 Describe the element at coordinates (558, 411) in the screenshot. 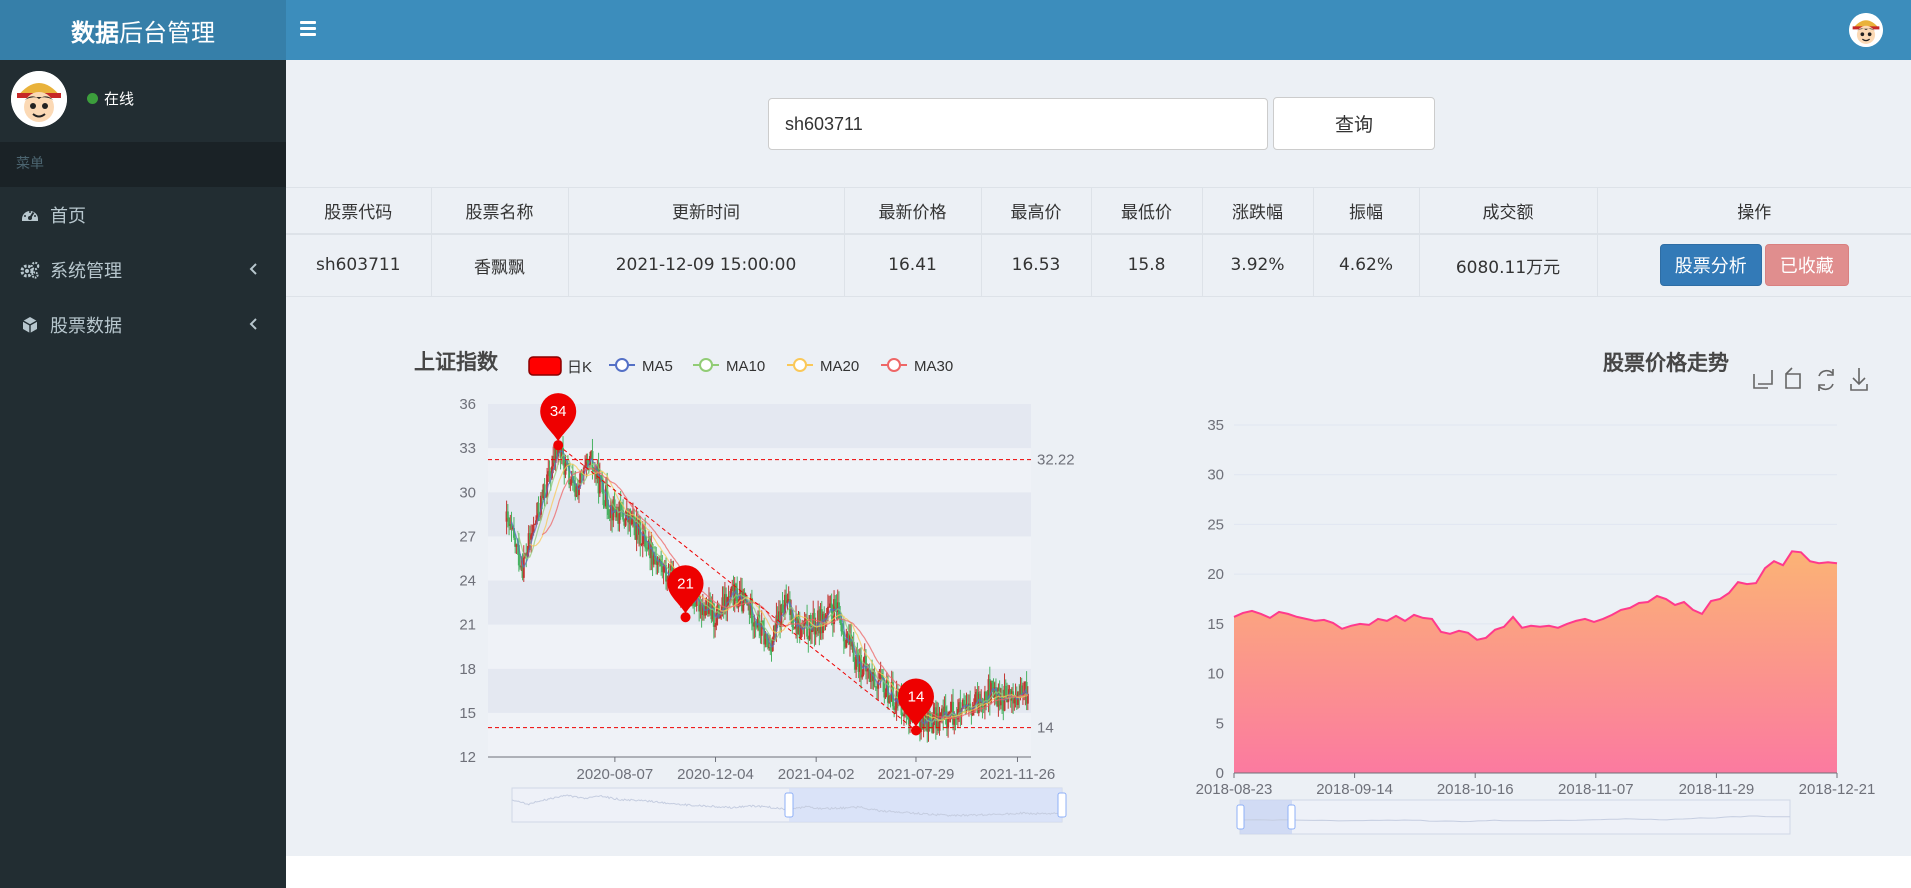

I see `markpoint-label: 34` at that location.